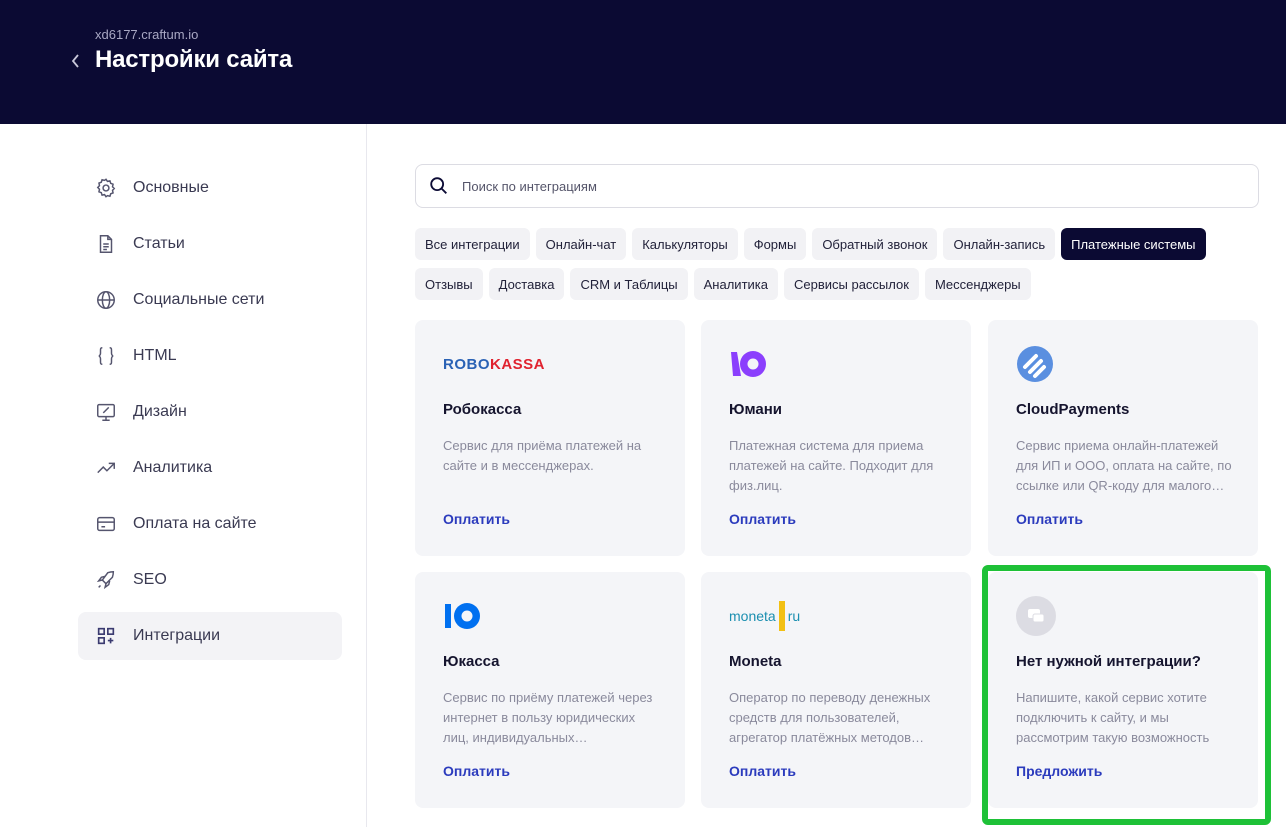 The width and height of the screenshot is (1286, 827). I want to click on search-box, so click(837, 186).